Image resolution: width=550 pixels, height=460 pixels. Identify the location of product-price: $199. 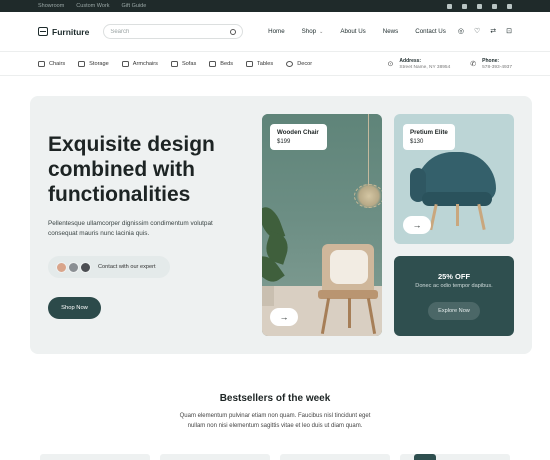
(284, 142).